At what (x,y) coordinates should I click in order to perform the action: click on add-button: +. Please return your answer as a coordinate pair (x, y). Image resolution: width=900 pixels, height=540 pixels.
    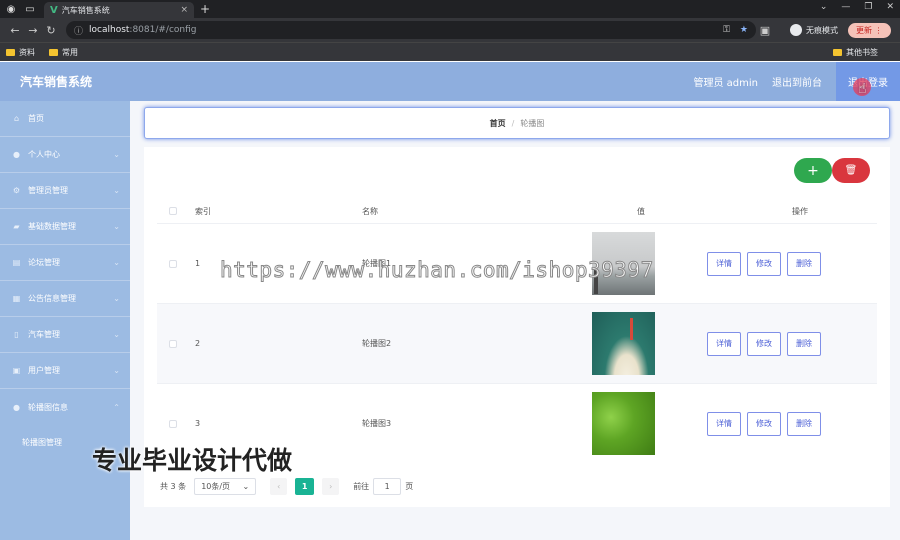
    Looking at the image, I should click on (813, 170).